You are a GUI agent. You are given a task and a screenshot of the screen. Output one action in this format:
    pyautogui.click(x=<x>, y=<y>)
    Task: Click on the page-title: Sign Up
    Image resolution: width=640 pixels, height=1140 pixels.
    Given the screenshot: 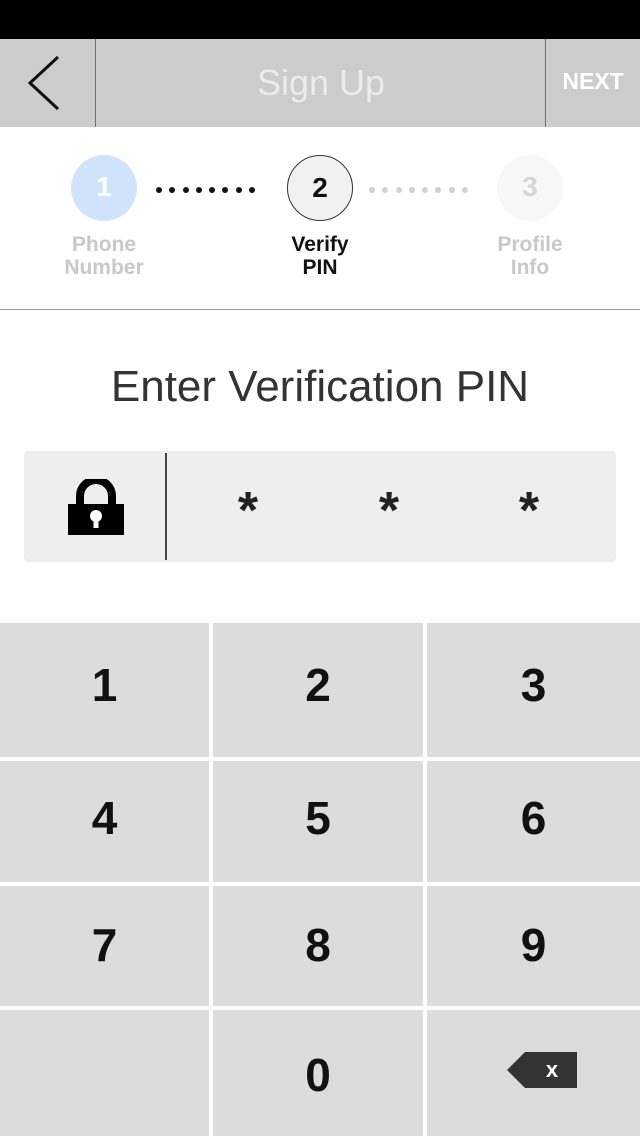 What is the action you would take?
    pyautogui.click(x=321, y=82)
    